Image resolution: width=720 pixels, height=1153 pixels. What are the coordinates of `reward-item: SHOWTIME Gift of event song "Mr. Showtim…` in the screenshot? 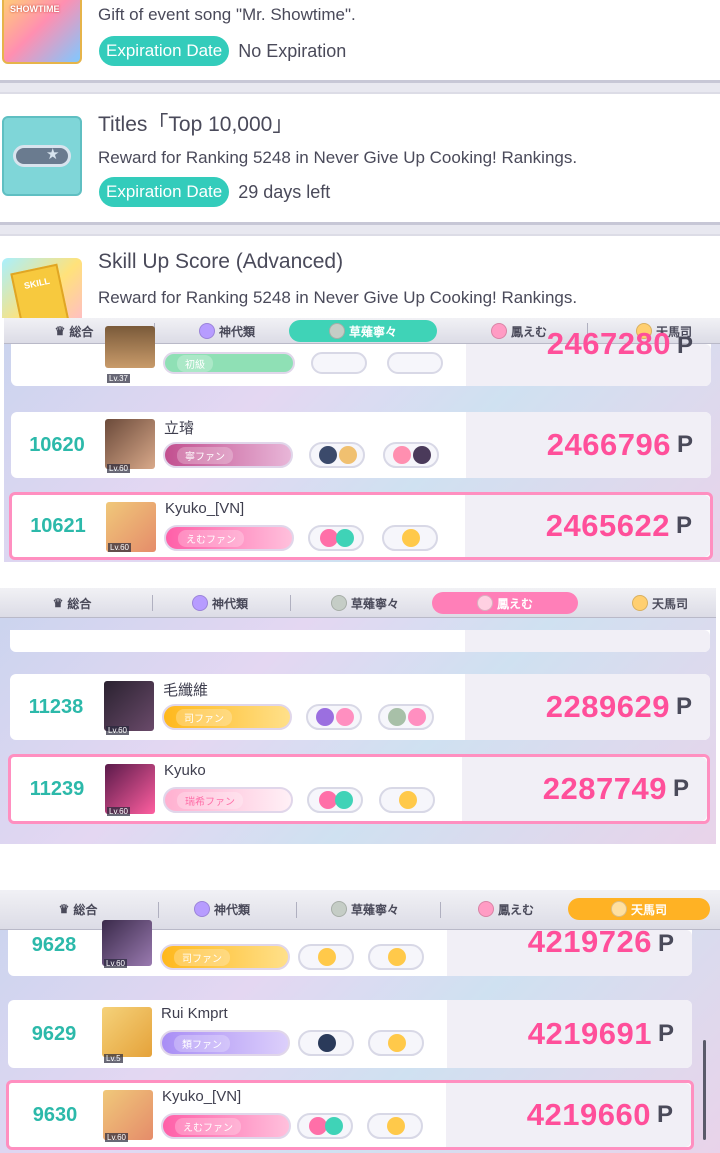 It's located at (360, 40).